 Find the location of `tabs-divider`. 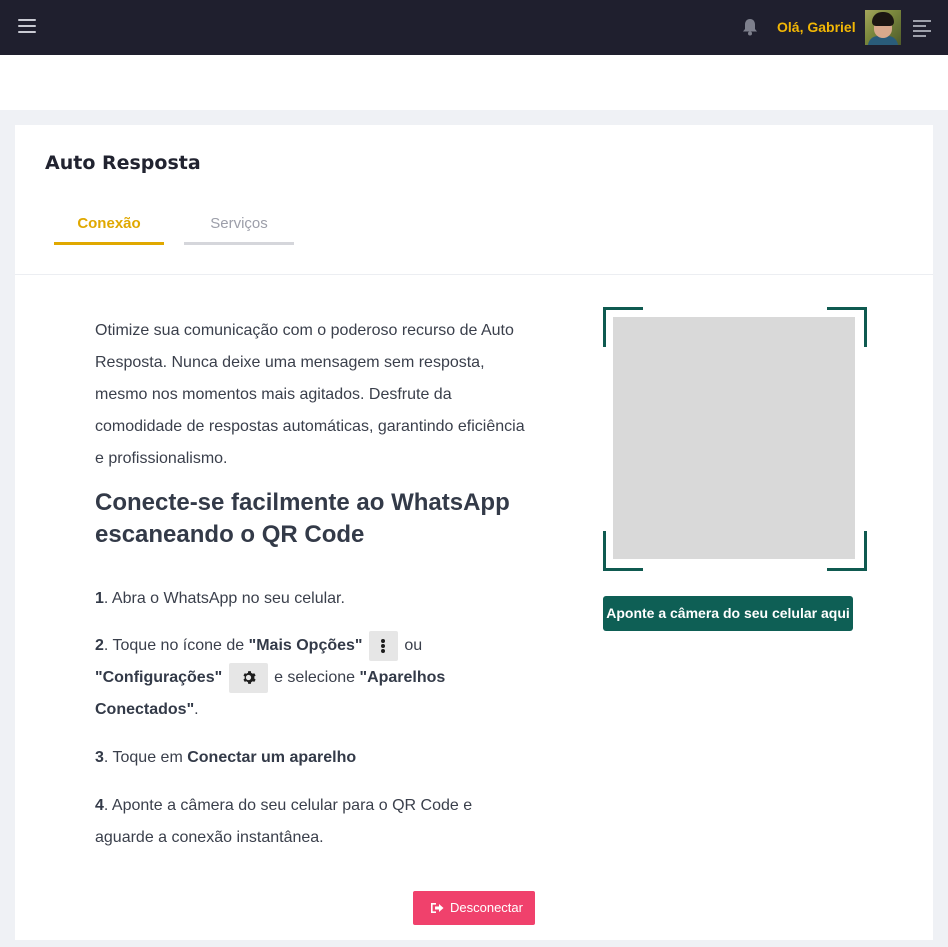

tabs-divider is located at coordinates (474, 274).